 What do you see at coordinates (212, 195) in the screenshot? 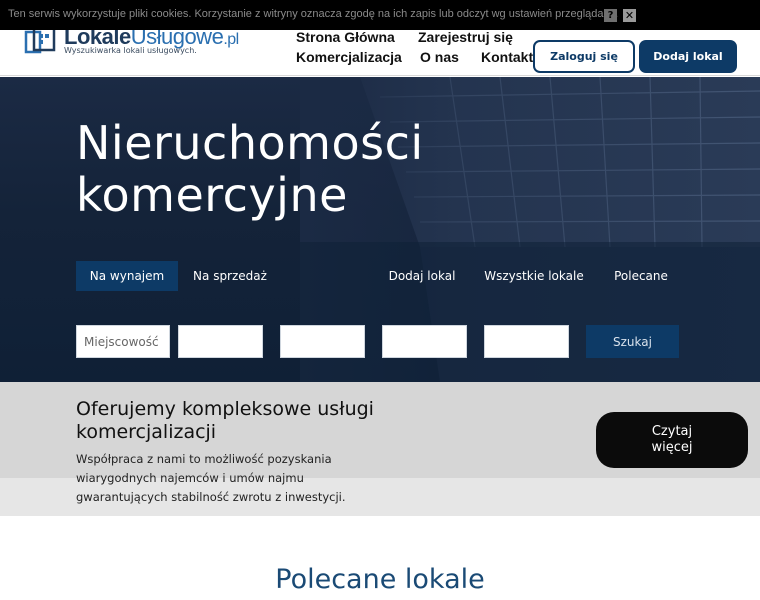
I see `hero-title-line2: komercyjne` at bounding box center [212, 195].